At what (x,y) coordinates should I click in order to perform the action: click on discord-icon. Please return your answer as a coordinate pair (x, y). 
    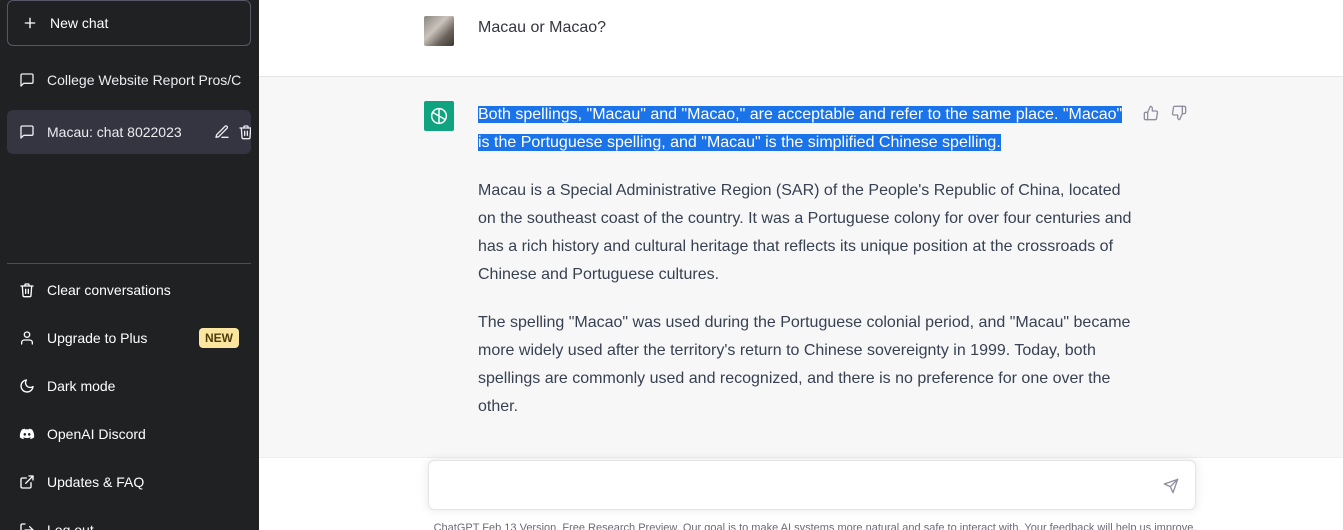
    Looking at the image, I should click on (27, 434).